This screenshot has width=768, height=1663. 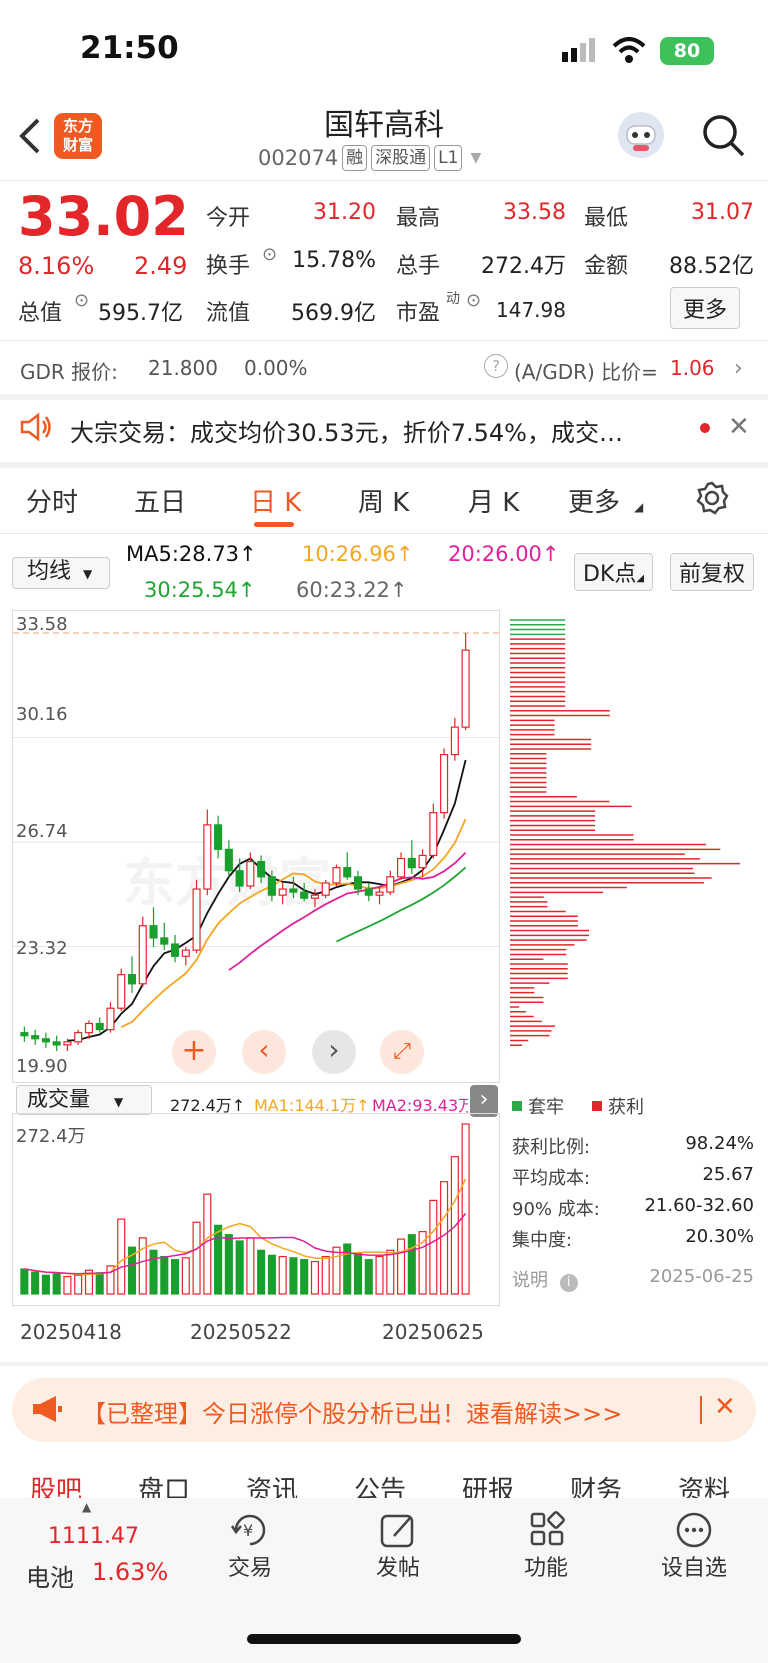 What do you see at coordinates (194, 1052) in the screenshot?
I see `zoom-in-button: +` at bounding box center [194, 1052].